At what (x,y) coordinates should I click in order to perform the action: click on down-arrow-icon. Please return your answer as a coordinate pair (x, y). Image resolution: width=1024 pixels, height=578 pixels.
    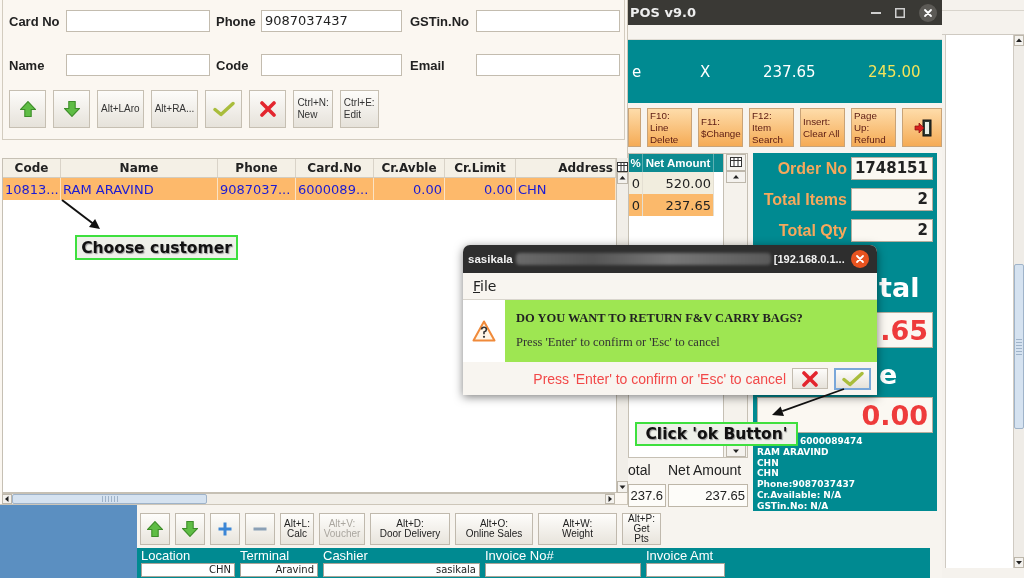
    Looking at the image, I should click on (190, 529).